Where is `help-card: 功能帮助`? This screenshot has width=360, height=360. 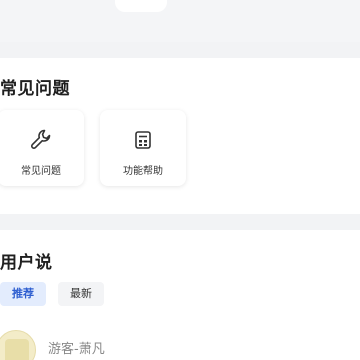
help-card: 功能帮助 is located at coordinates (143, 148).